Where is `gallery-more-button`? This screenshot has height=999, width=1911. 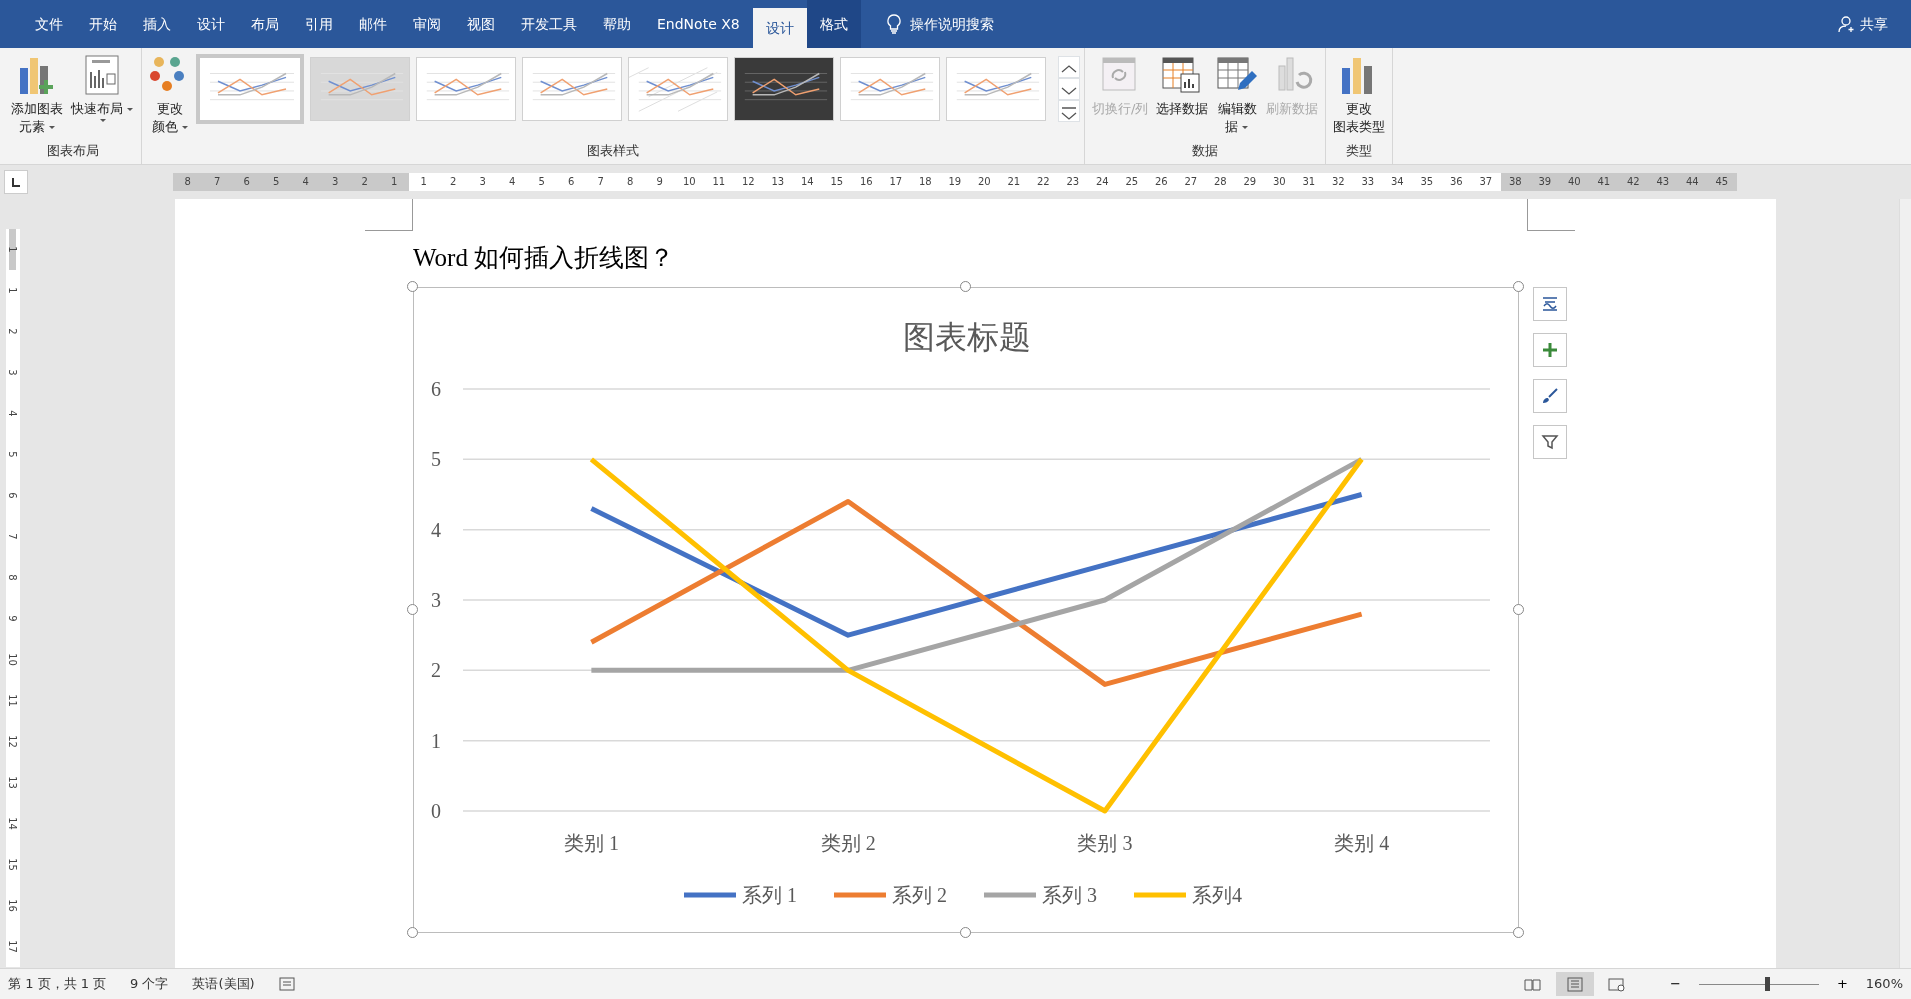 gallery-more-button is located at coordinates (1069, 111).